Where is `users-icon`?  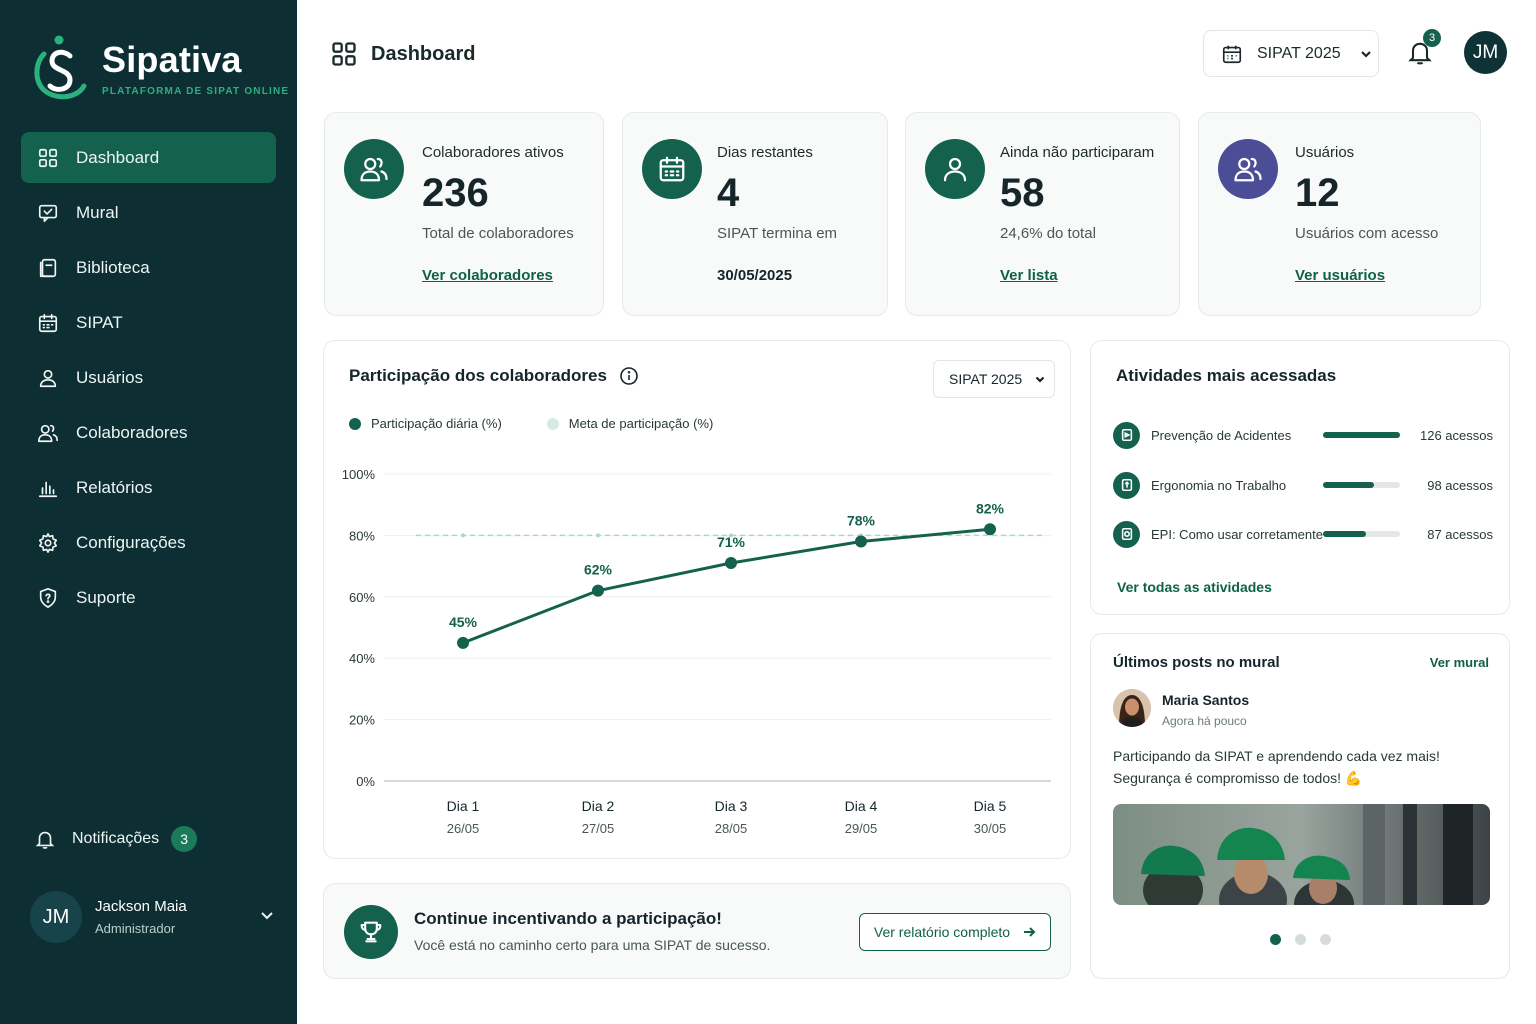 users-icon is located at coordinates (1248, 169).